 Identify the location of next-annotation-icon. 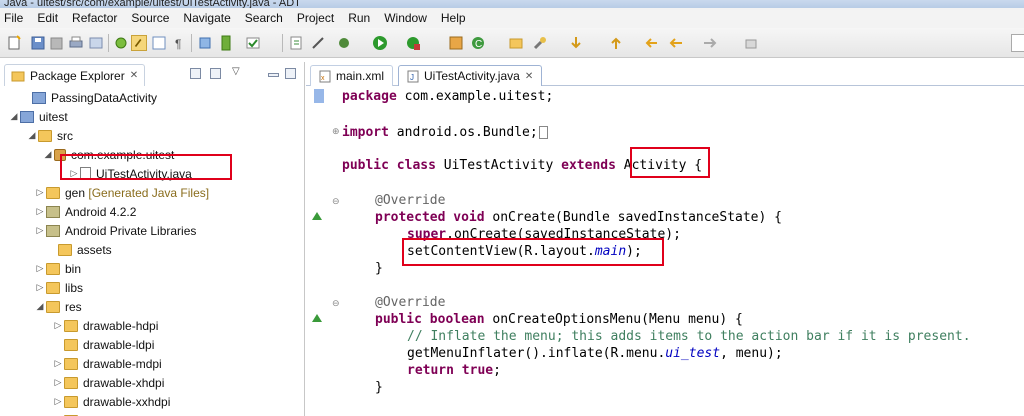
(576, 43).